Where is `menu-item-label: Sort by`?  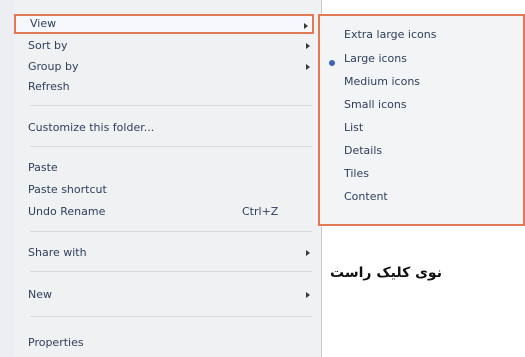 menu-item-label: Sort by is located at coordinates (48, 45).